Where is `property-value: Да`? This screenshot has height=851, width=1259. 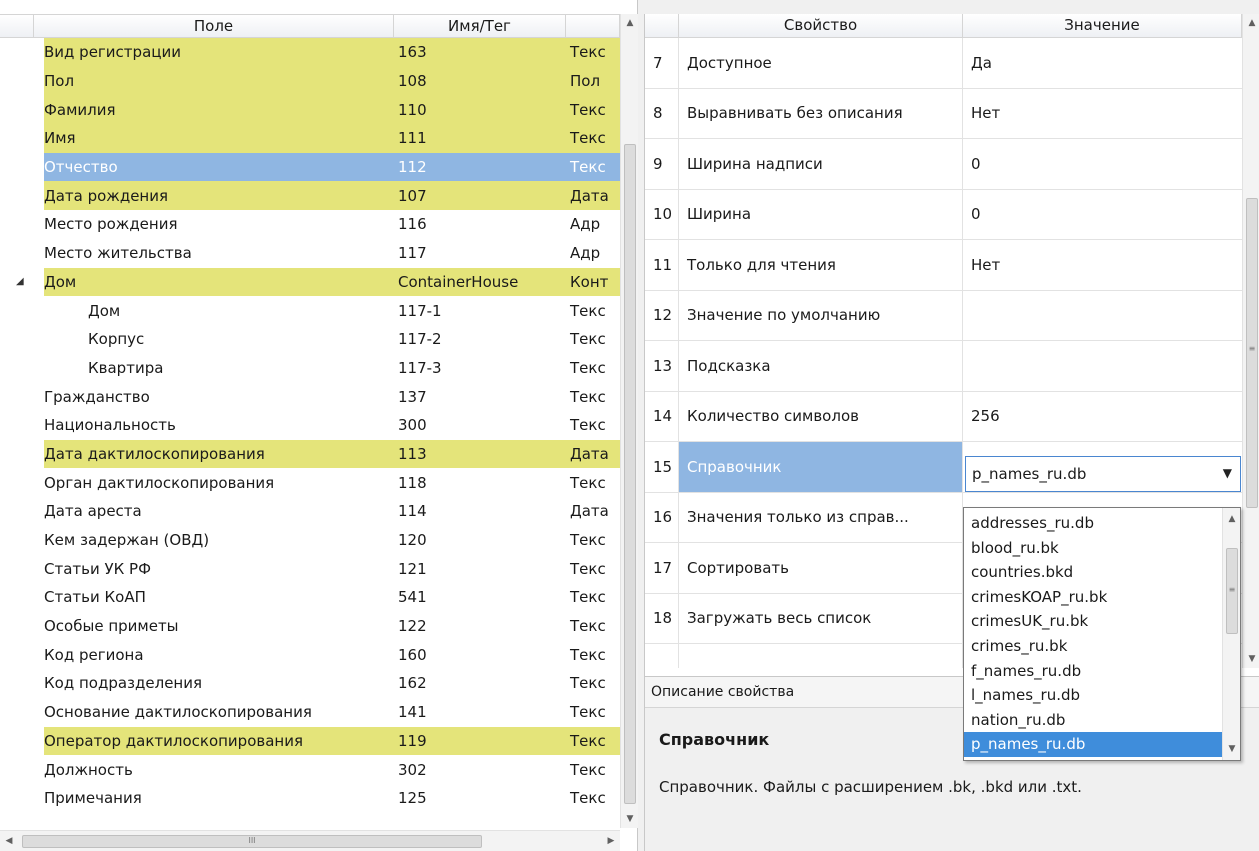
property-value: Да is located at coordinates (1102, 63).